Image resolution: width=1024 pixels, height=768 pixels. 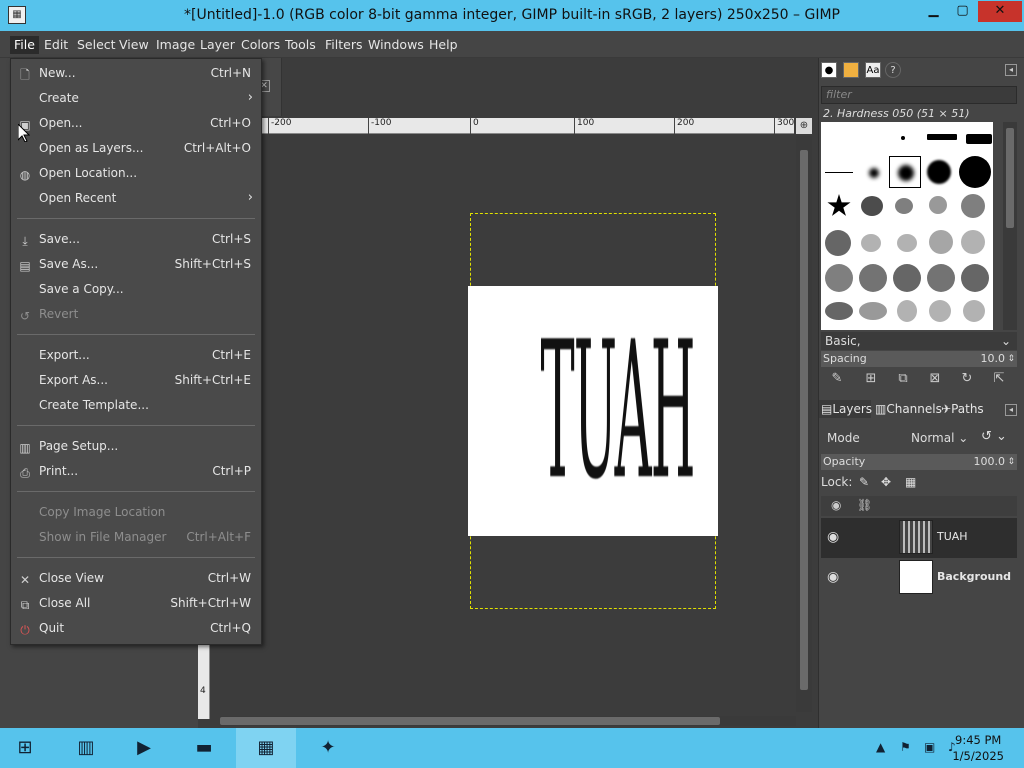 I want to click on menu-item-close-view: ✕ Close View Ctrl+W, so click(x=136, y=579).